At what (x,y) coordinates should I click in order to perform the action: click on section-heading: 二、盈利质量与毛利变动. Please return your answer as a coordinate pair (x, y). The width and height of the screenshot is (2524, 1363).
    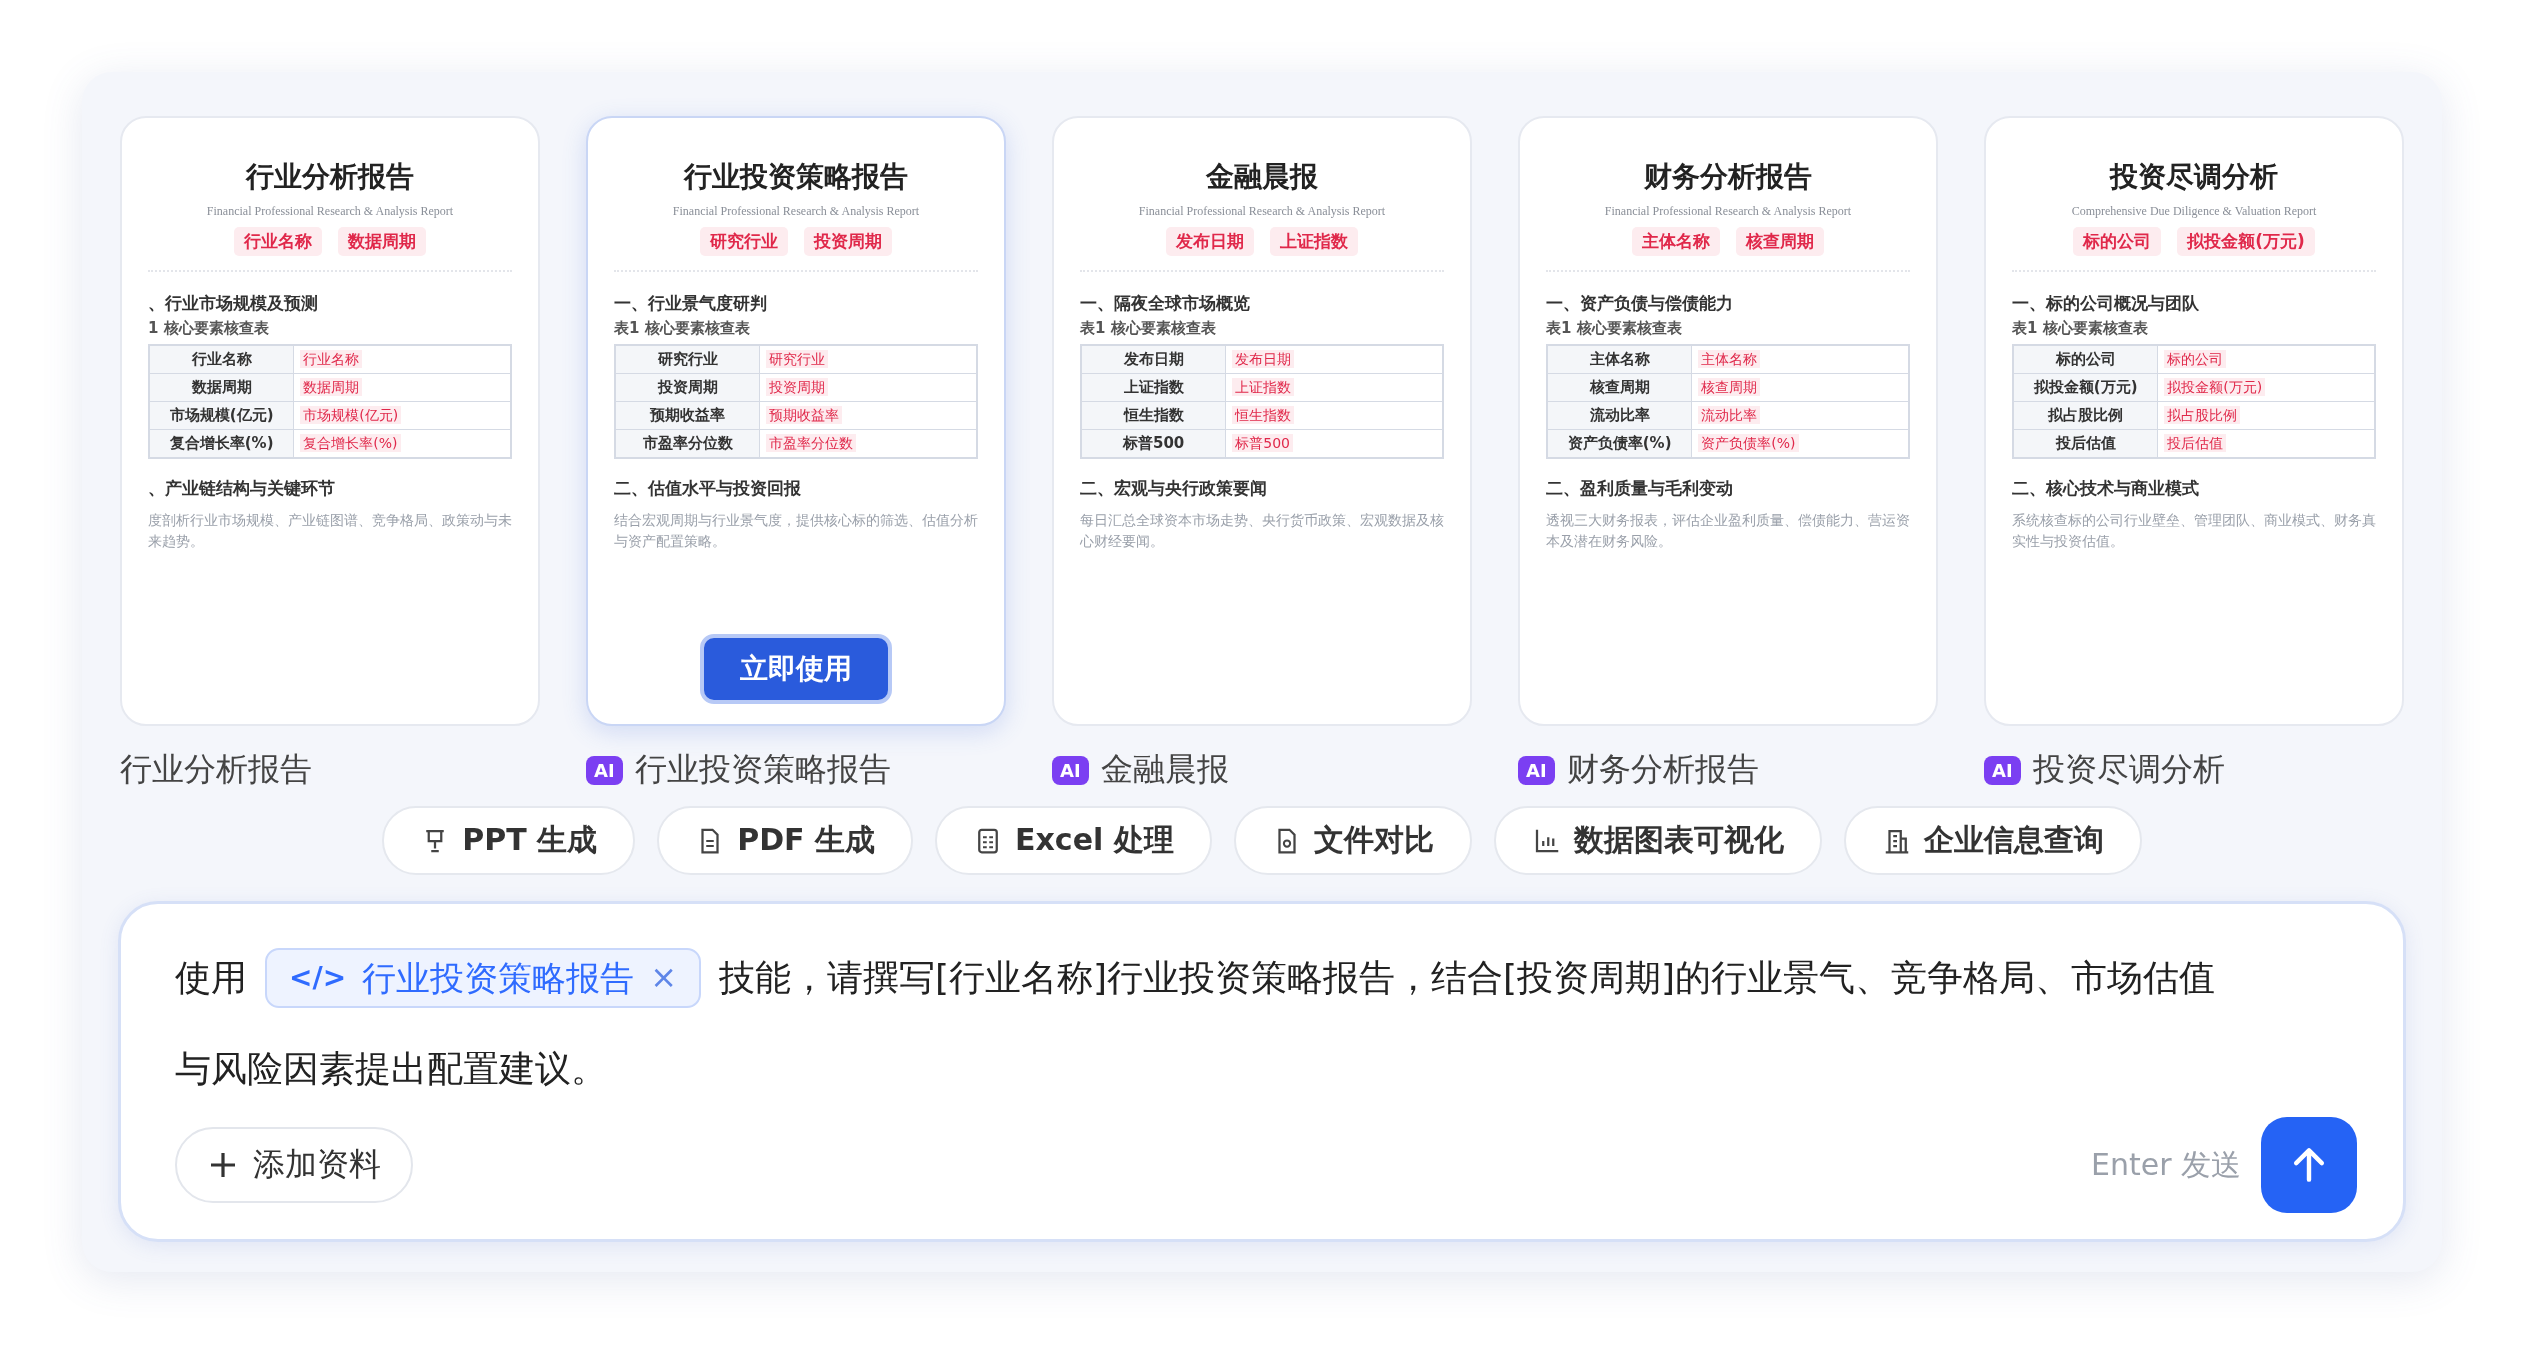
    Looking at the image, I should click on (1639, 488).